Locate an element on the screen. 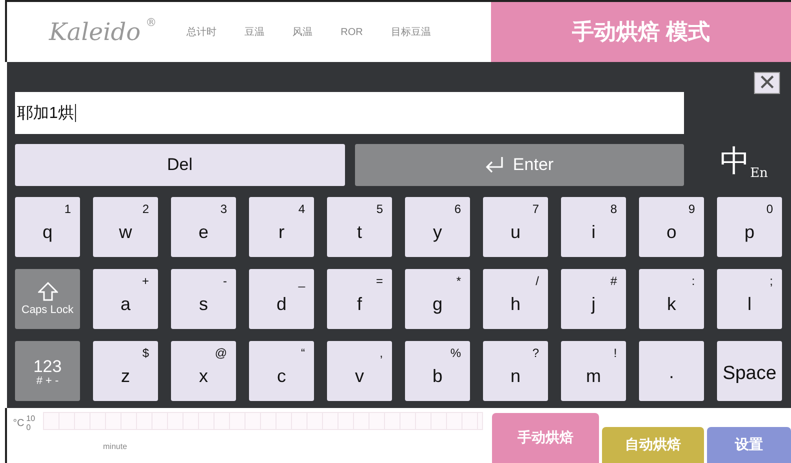 This screenshot has height=463, width=791. input-field: 耶加1烘 is located at coordinates (349, 113).